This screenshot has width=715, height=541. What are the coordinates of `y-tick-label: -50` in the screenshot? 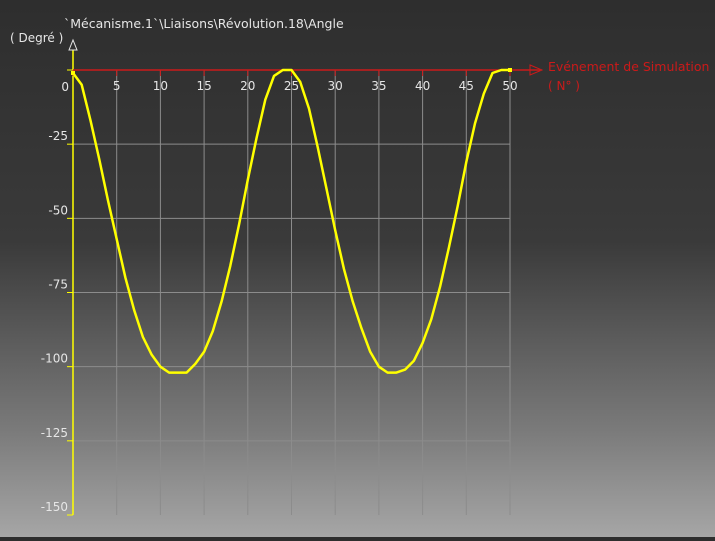 It's located at (58, 210).